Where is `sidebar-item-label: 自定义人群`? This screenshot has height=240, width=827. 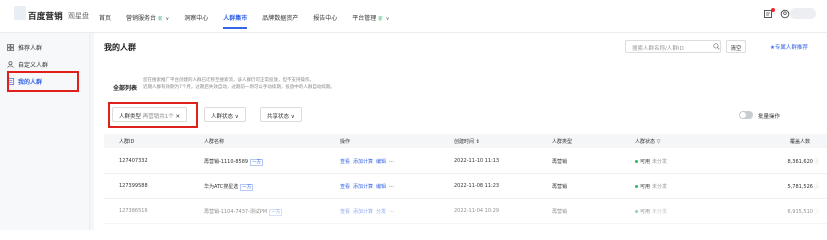 sidebar-item-label: 自定义人群 is located at coordinates (33, 65).